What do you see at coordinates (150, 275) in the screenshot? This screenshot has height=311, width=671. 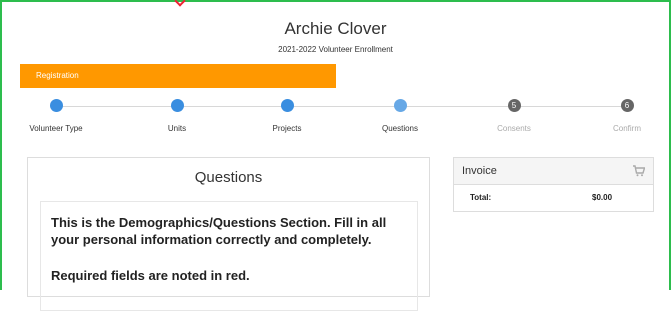 I see `required-note: Required fields are noted in red.` at bounding box center [150, 275].